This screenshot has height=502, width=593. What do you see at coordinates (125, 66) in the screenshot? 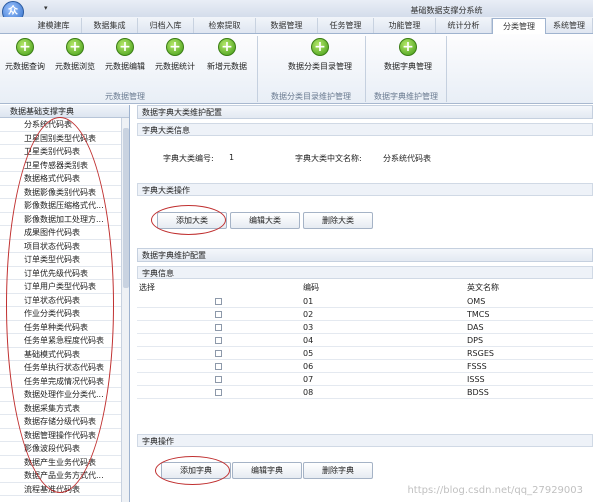
I see `button-label: 元数据编辑` at bounding box center [125, 66].